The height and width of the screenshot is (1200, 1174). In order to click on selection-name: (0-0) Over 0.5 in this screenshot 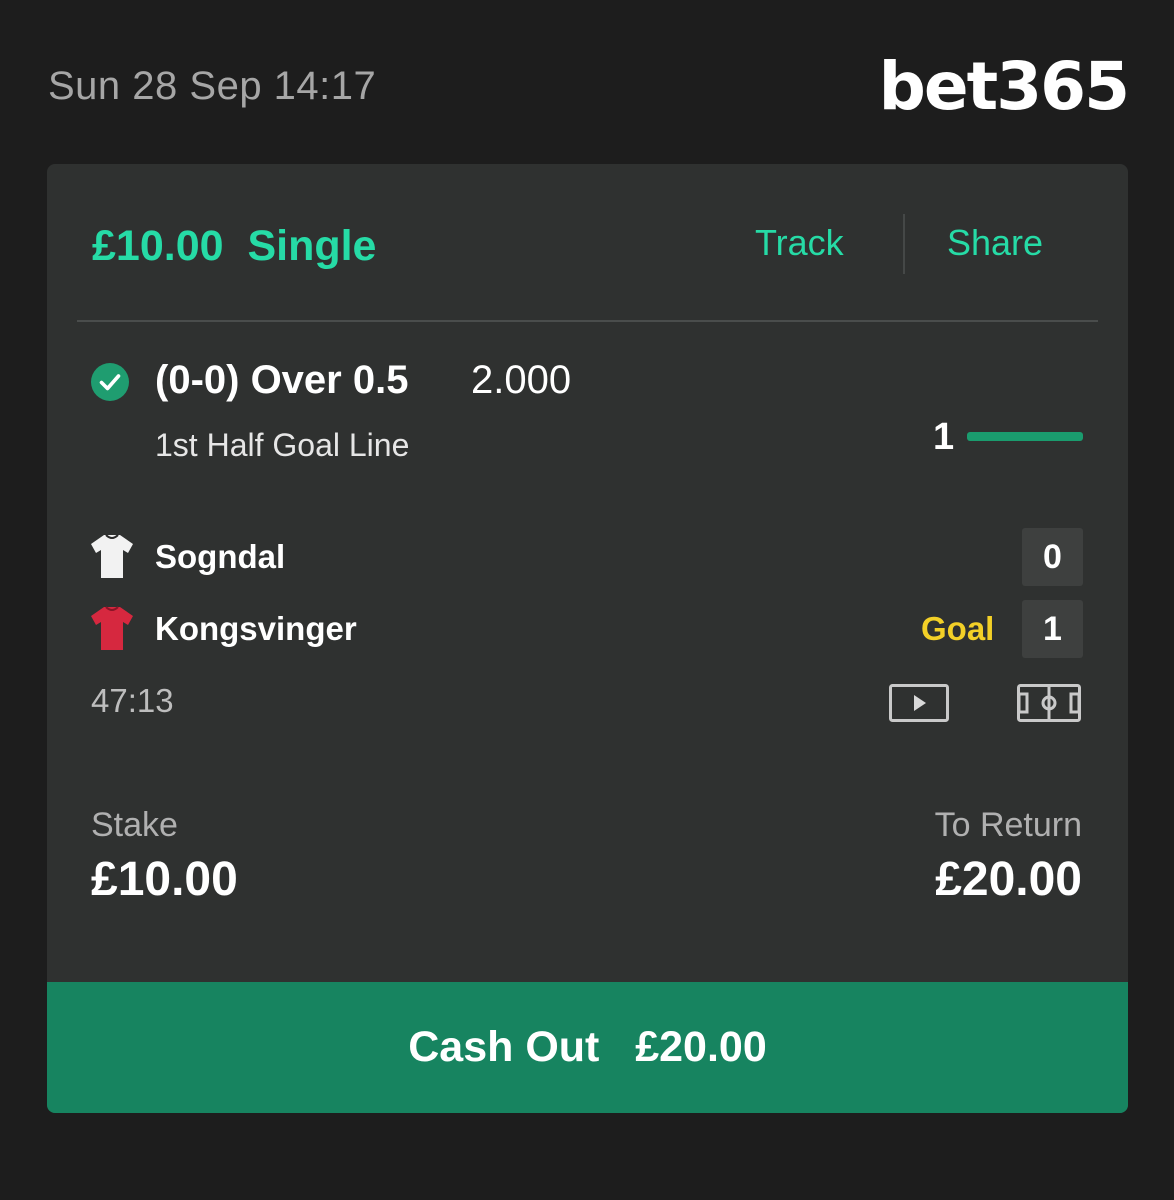, I will do `click(282, 380)`.